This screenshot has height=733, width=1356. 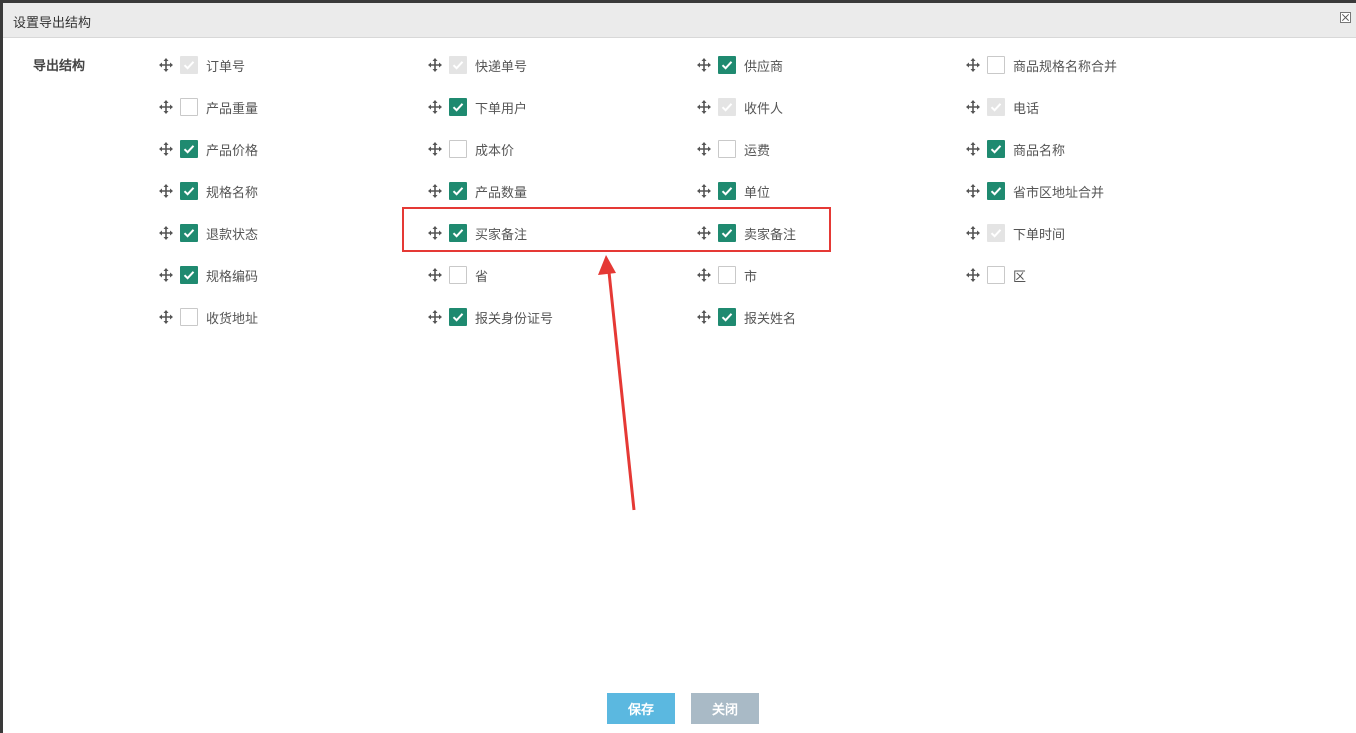 What do you see at coordinates (1039, 235) in the screenshot?
I see `field-label: 下单时间` at bounding box center [1039, 235].